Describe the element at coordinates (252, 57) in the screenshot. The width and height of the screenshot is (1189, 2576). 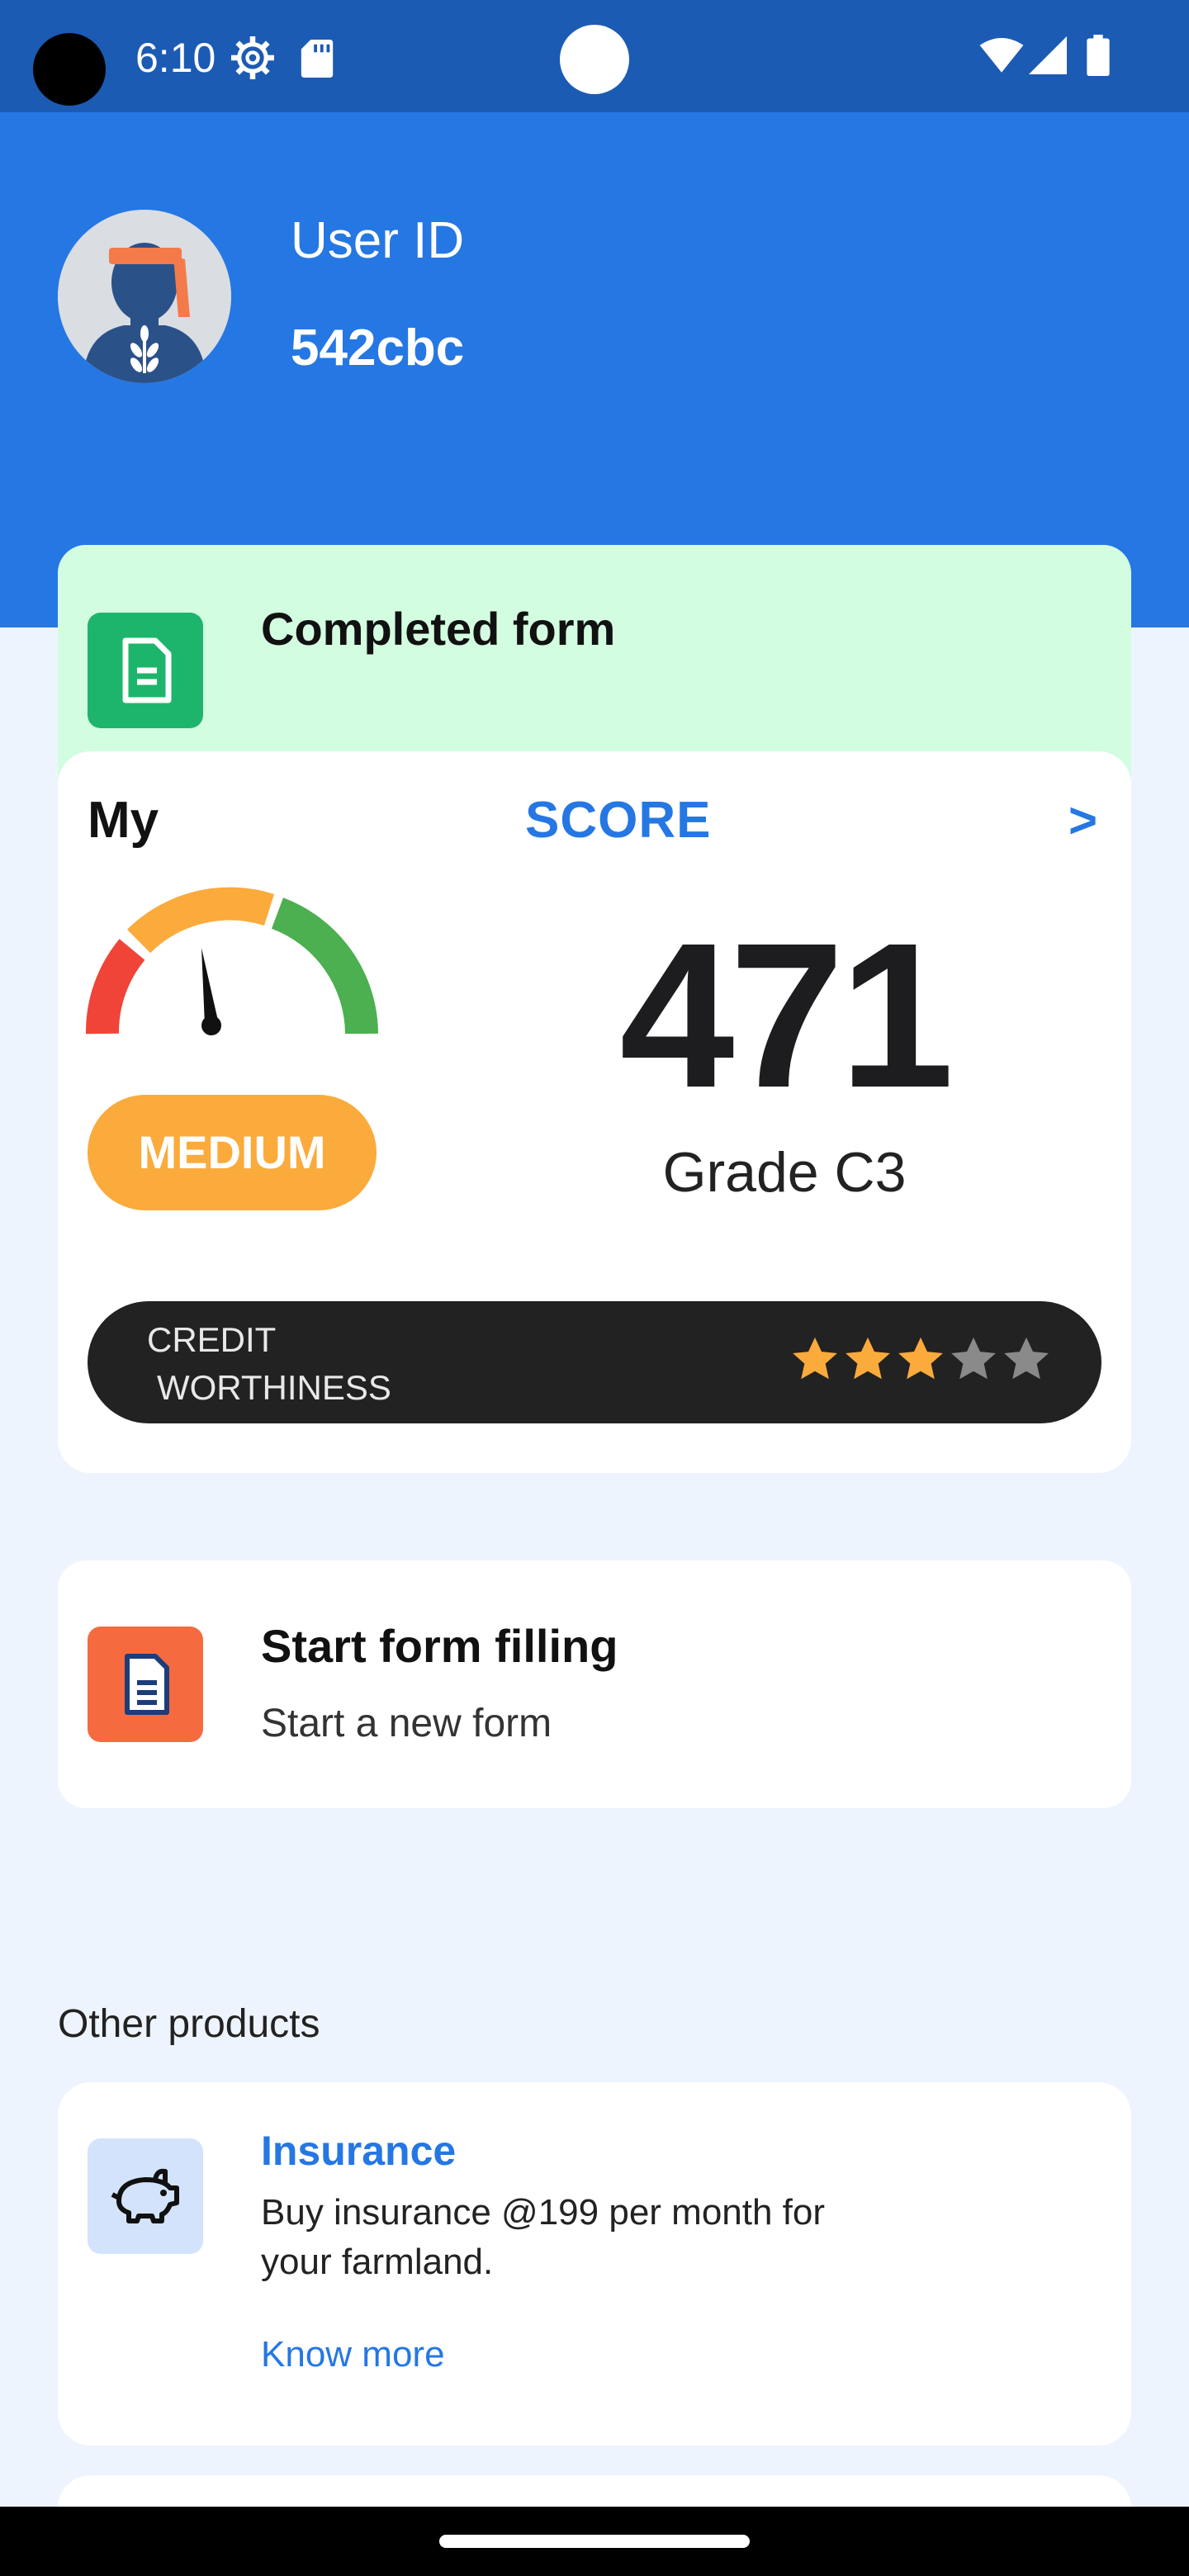
I see `settings-icon` at that location.